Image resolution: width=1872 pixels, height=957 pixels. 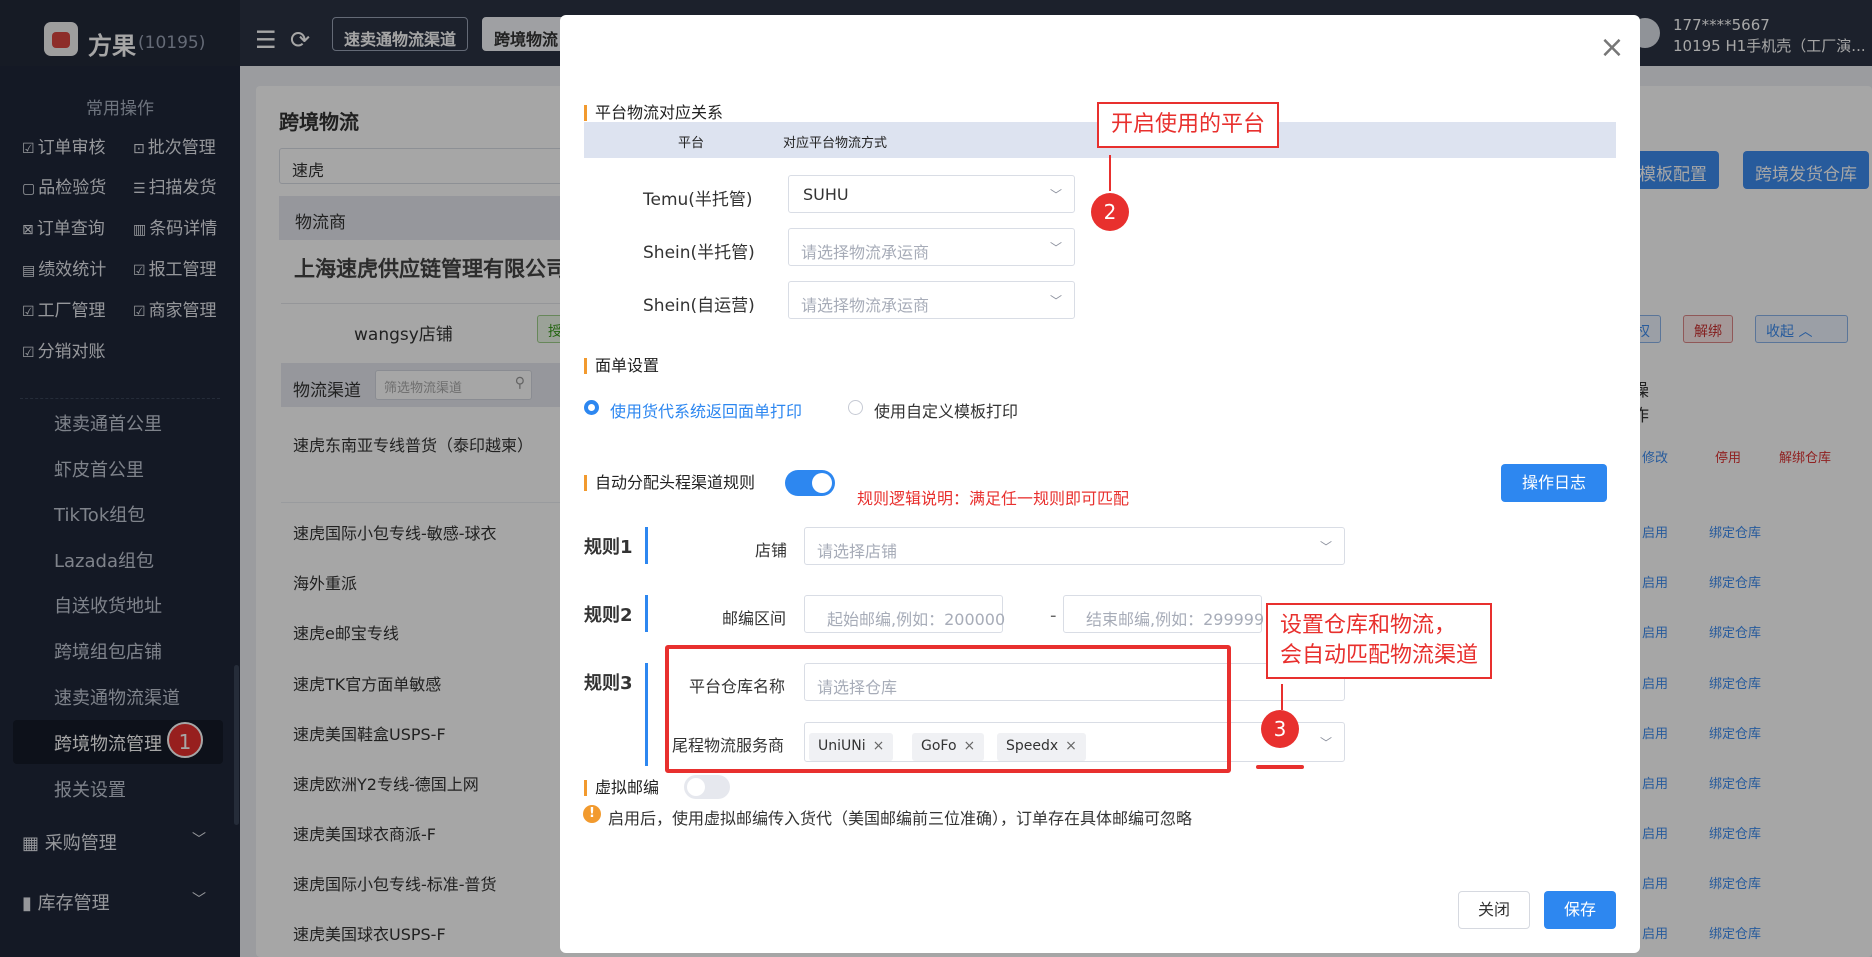 What do you see at coordinates (946, 410) in the screenshot?
I see `radio-custom-text: 使用自定义模板打印` at bounding box center [946, 410].